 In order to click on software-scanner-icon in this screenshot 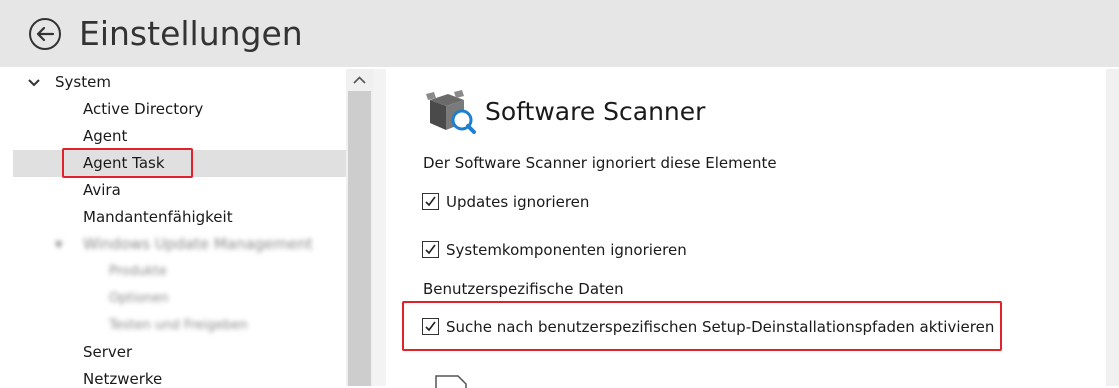, I will do `click(451, 112)`.